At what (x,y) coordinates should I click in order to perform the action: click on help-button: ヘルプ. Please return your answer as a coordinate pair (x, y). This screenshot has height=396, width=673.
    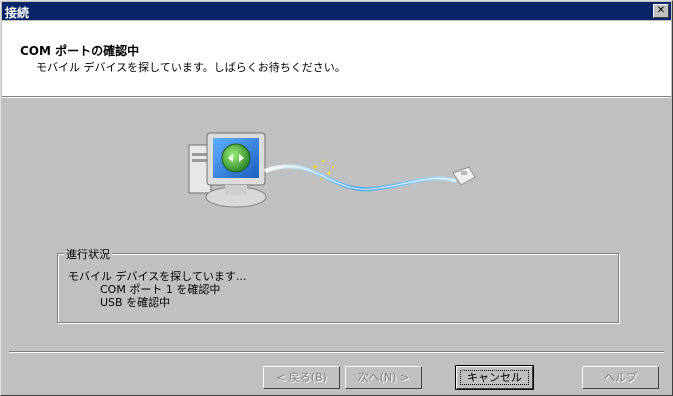
    Looking at the image, I should click on (620, 377).